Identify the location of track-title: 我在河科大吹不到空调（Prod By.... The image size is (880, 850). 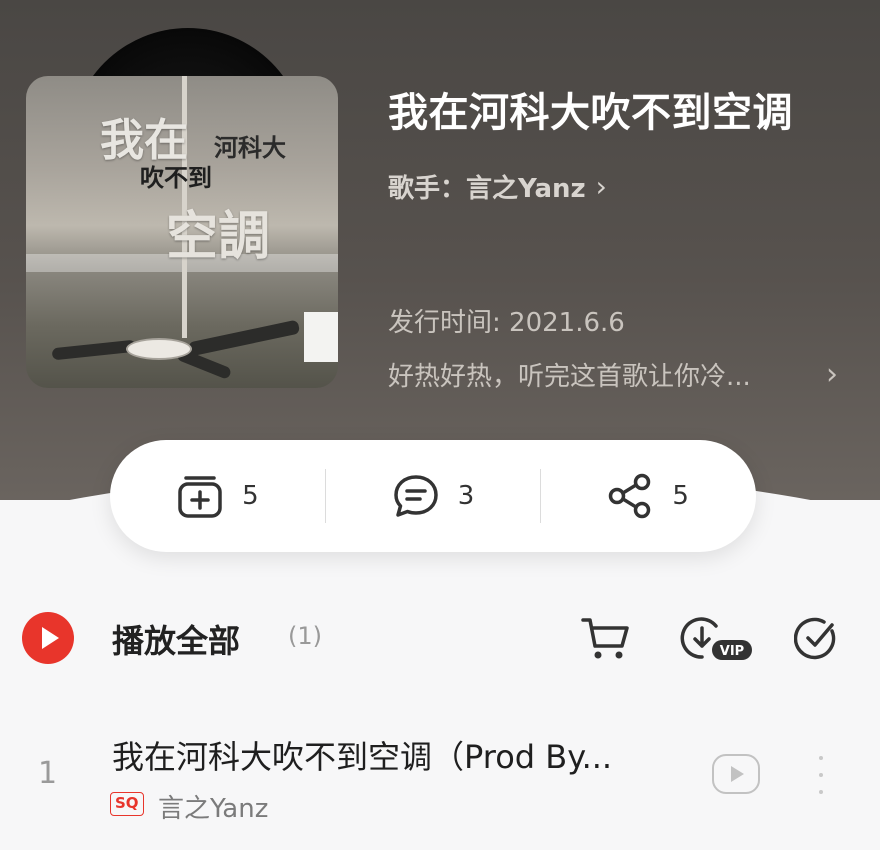
(362, 757).